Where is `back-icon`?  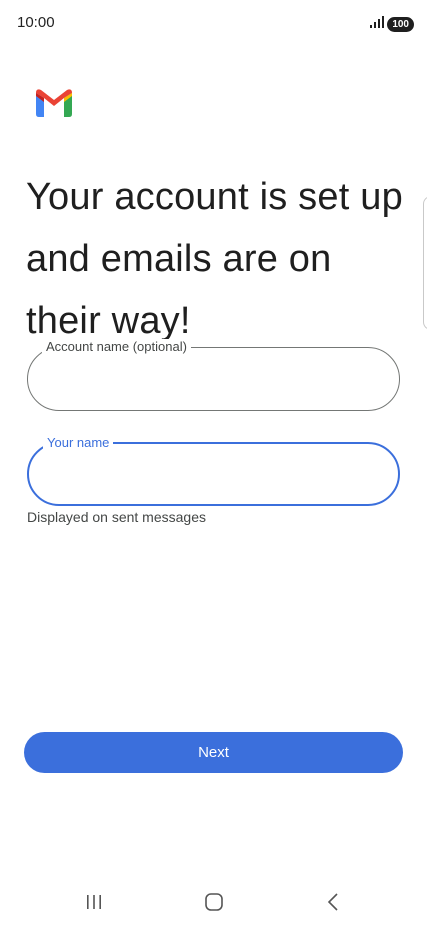 back-icon is located at coordinates (333, 902).